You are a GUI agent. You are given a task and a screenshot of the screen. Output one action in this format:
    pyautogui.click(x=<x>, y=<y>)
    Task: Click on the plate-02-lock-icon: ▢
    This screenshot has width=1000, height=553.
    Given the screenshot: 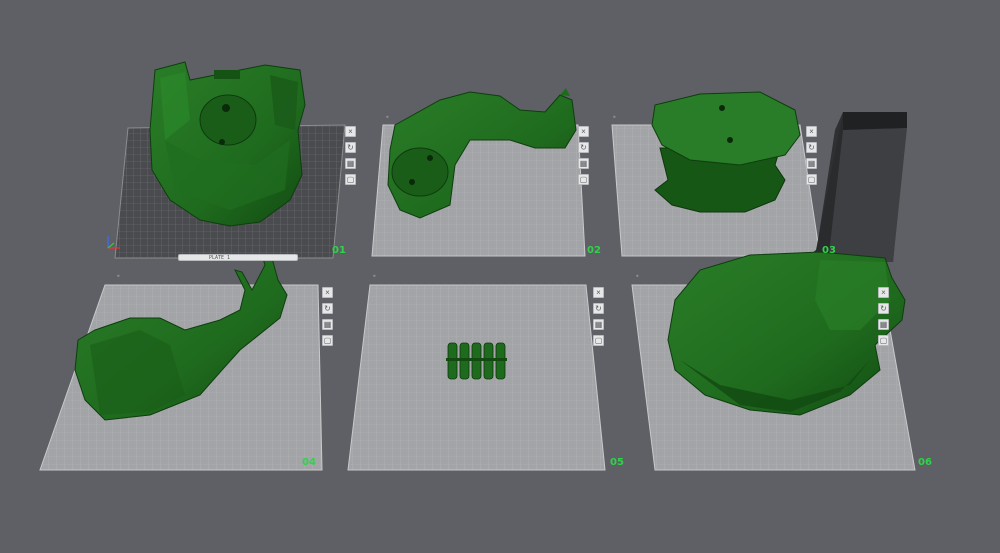 What is the action you would take?
    pyautogui.click(x=583, y=179)
    